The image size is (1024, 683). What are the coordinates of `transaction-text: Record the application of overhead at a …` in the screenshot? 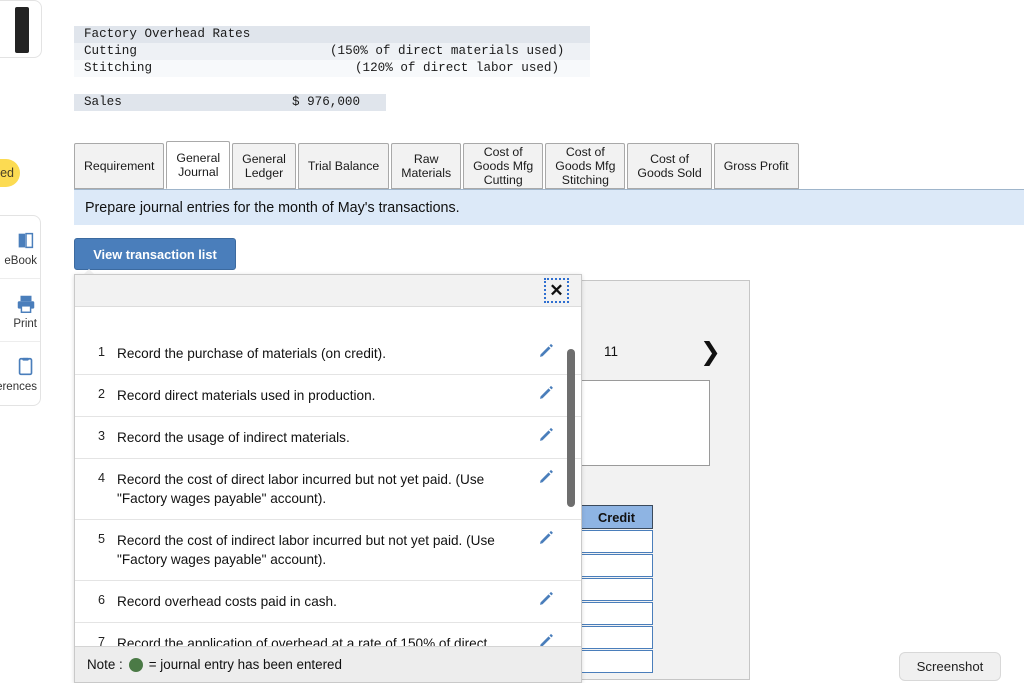 It's located at (302, 641).